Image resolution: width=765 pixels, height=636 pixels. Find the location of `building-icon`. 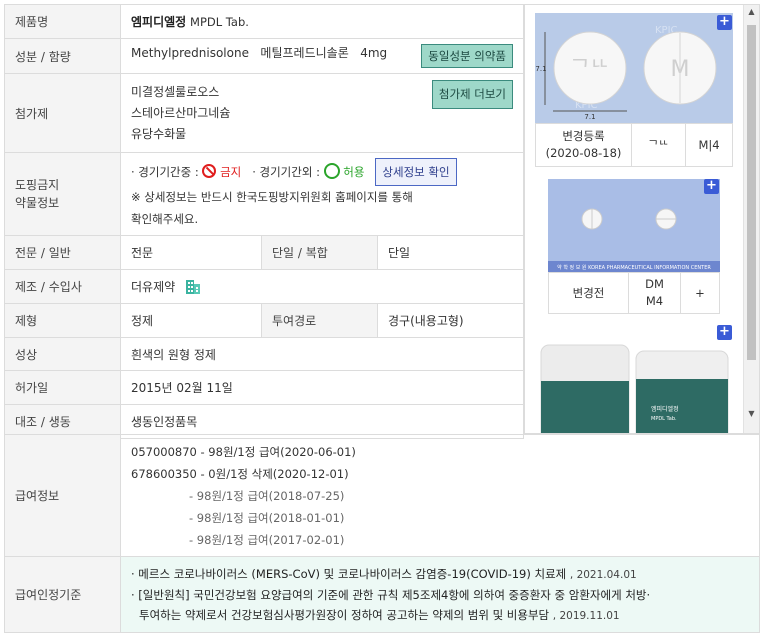

building-icon is located at coordinates (193, 286).